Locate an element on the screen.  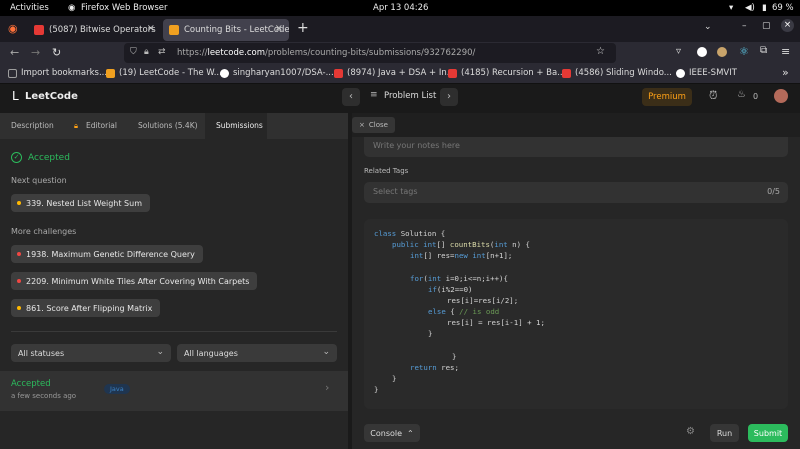
more-bookmarks-icon: » is located at coordinates (785, 72).